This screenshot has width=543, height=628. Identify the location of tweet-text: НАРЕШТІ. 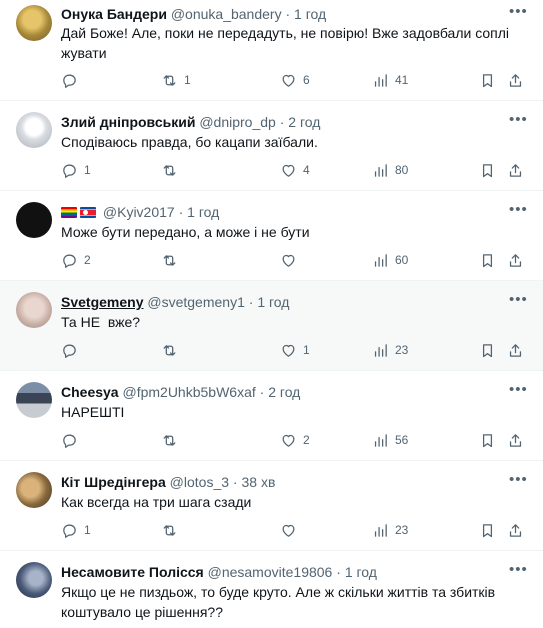
(93, 412).